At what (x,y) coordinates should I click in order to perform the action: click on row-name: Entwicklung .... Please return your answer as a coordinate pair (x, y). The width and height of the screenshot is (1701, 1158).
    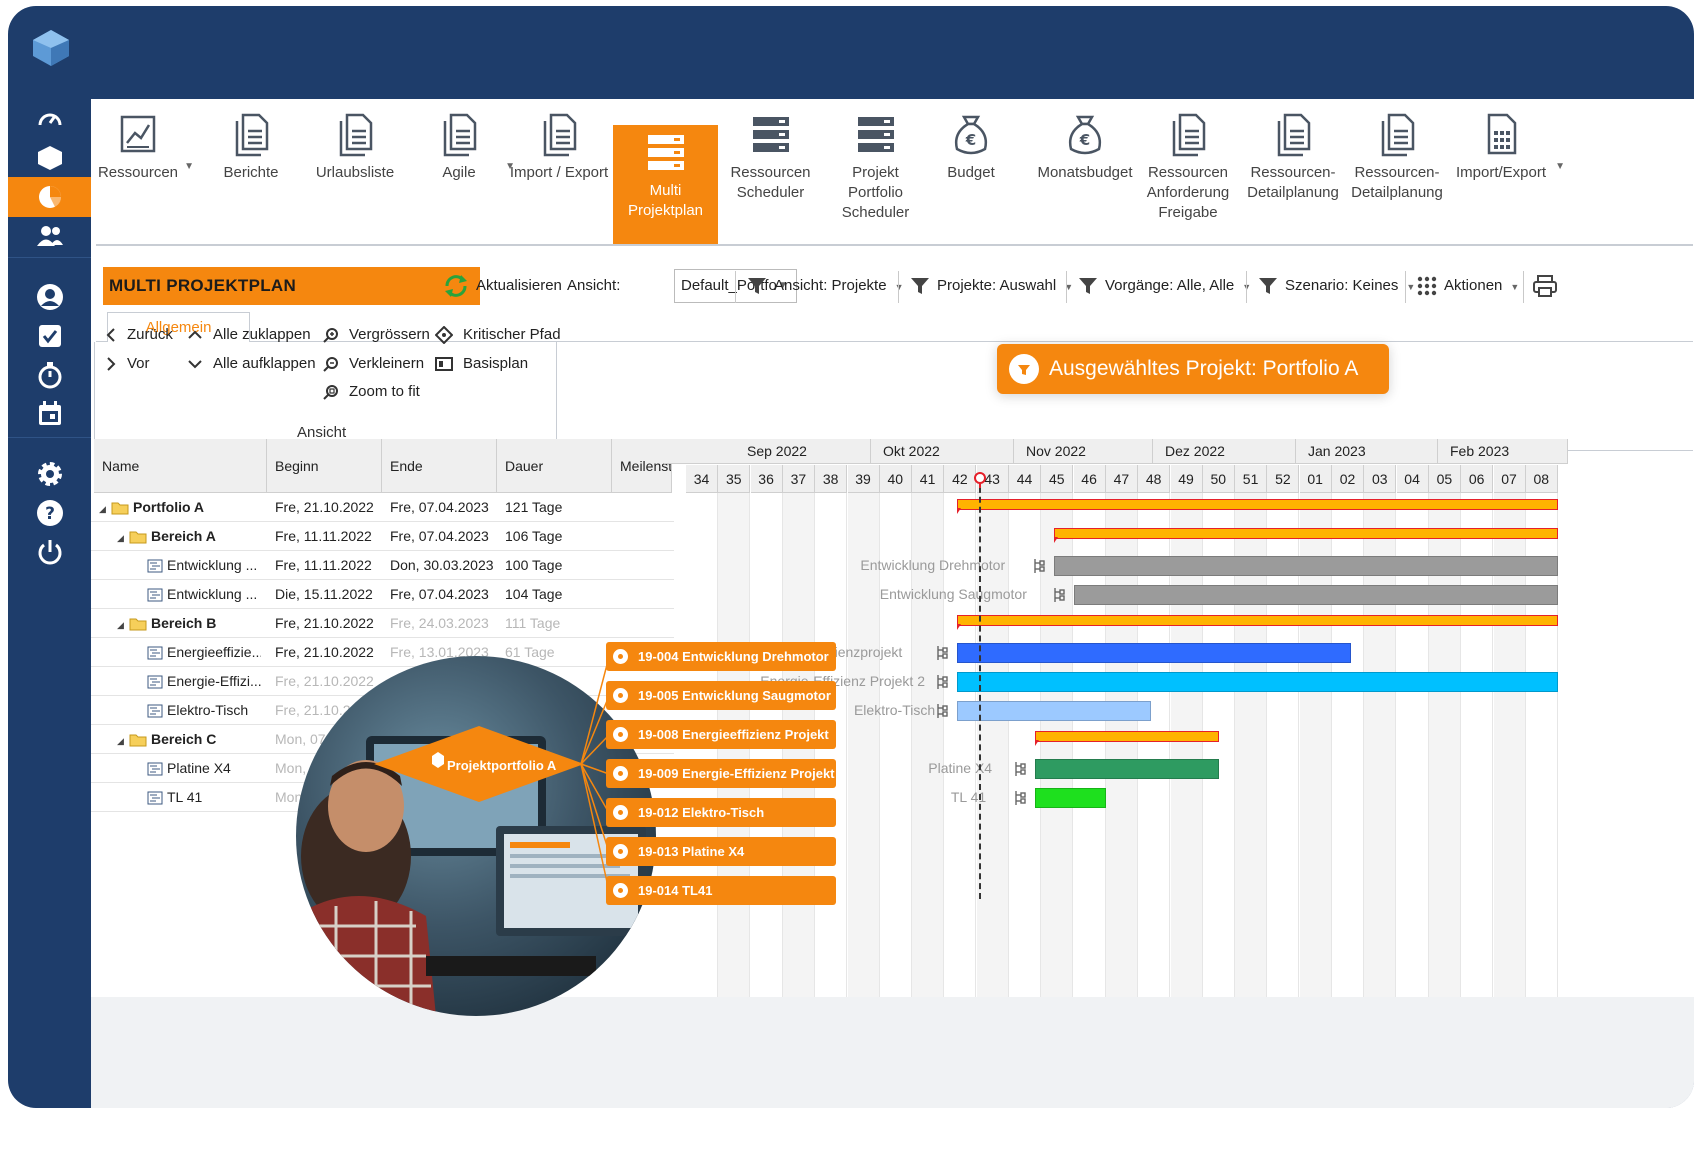
    Looking at the image, I should click on (198, 594).